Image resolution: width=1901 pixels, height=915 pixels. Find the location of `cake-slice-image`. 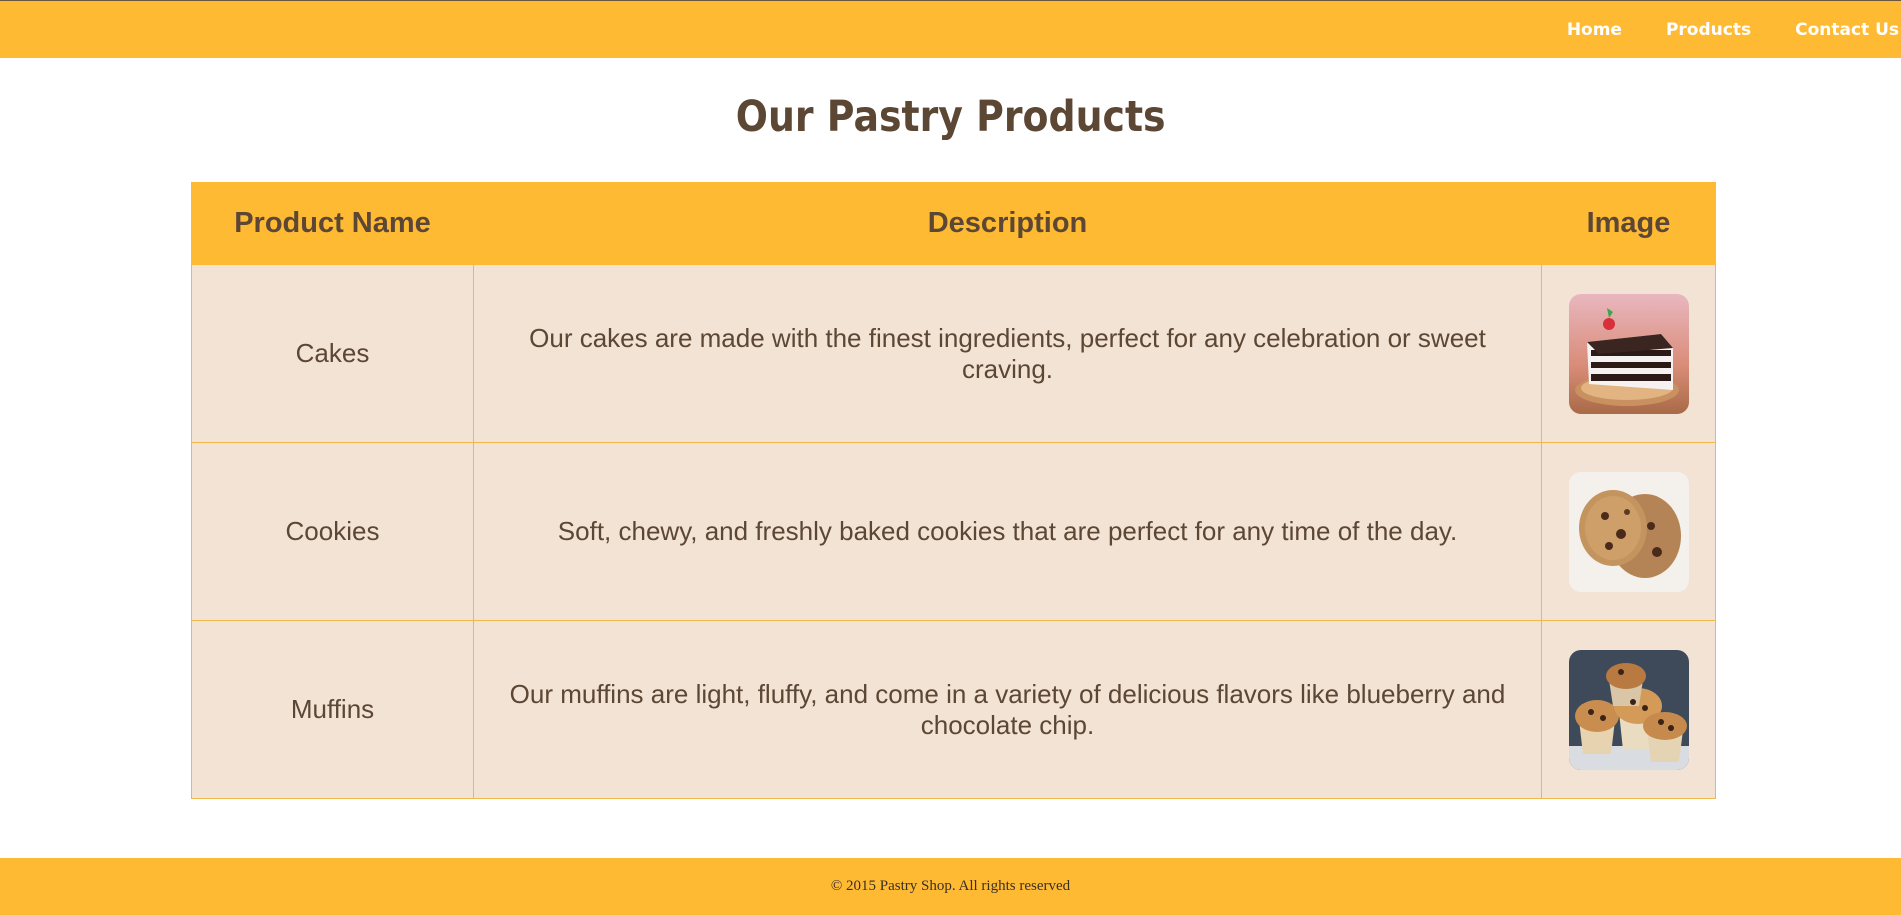

cake-slice-image is located at coordinates (1628, 353).